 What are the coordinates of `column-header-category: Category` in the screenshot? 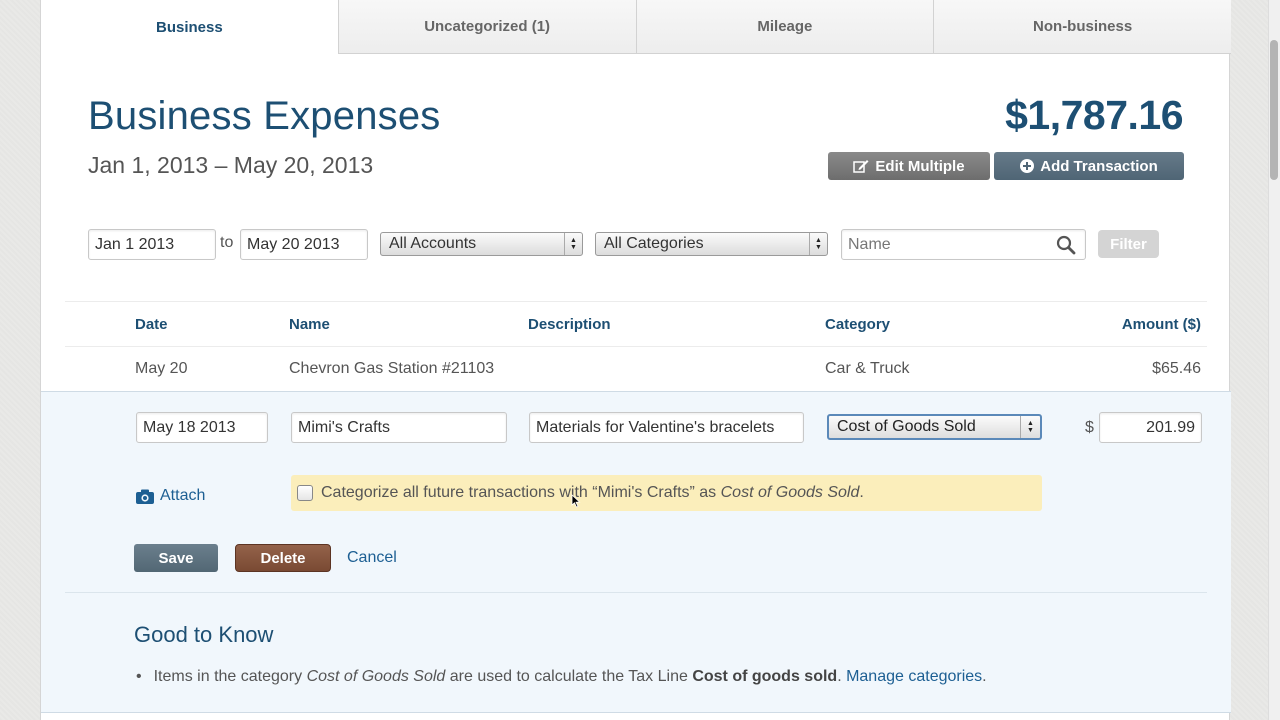 It's located at (857, 324).